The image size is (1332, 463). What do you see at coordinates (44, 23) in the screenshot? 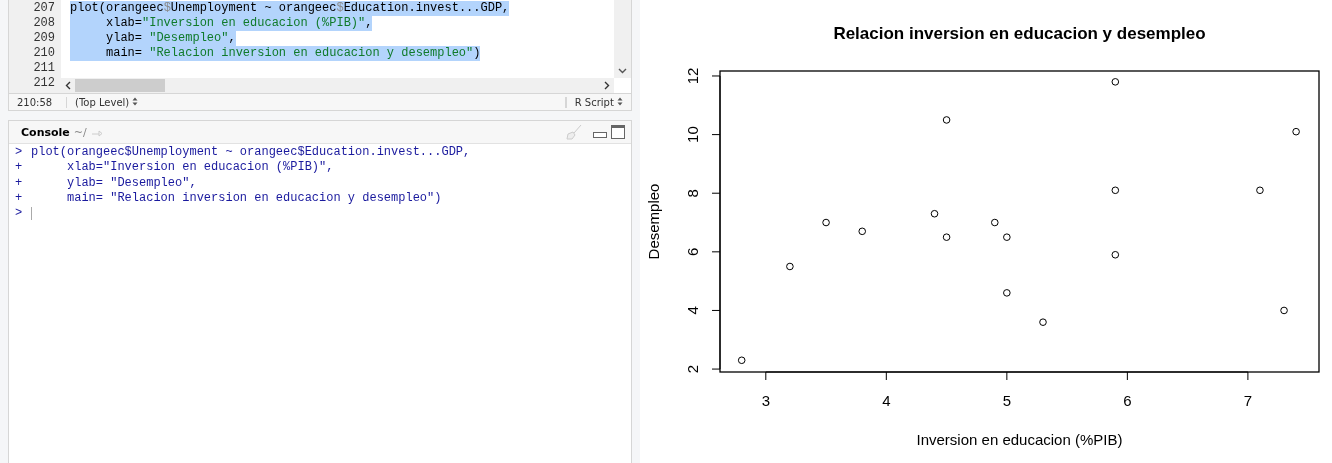
I see `line-number: 208` at bounding box center [44, 23].